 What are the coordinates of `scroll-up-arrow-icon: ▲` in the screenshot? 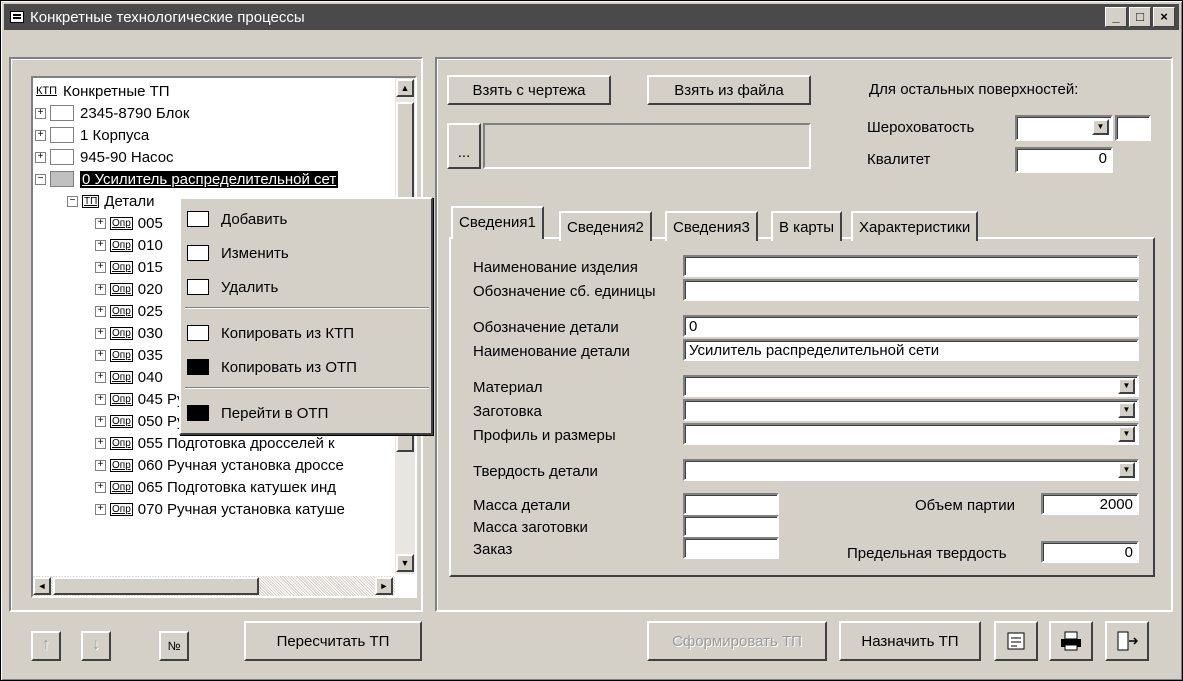 It's located at (405, 88).